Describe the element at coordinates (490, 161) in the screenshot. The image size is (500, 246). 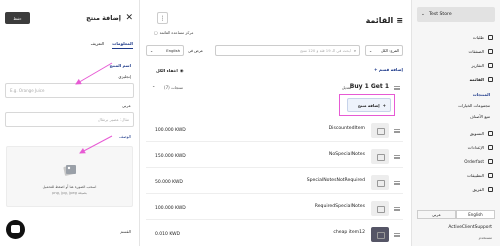
I see `orderfast-icon` at that location.